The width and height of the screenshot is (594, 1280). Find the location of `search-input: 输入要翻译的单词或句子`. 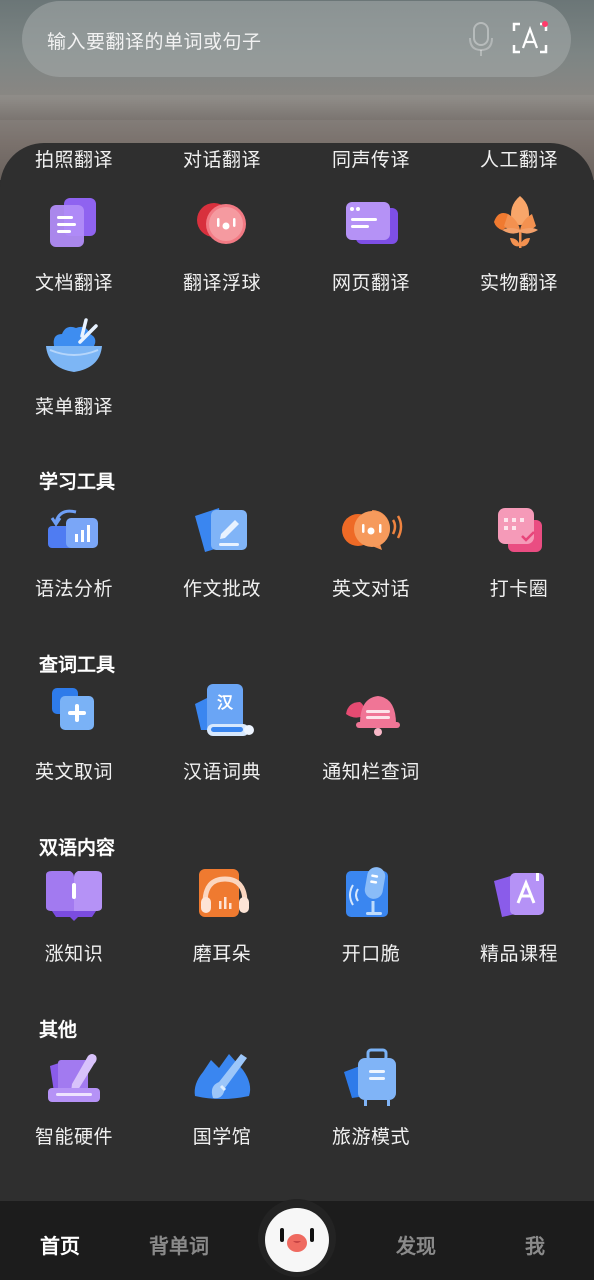

search-input: 输入要翻译的单词或句子 is located at coordinates (154, 40).